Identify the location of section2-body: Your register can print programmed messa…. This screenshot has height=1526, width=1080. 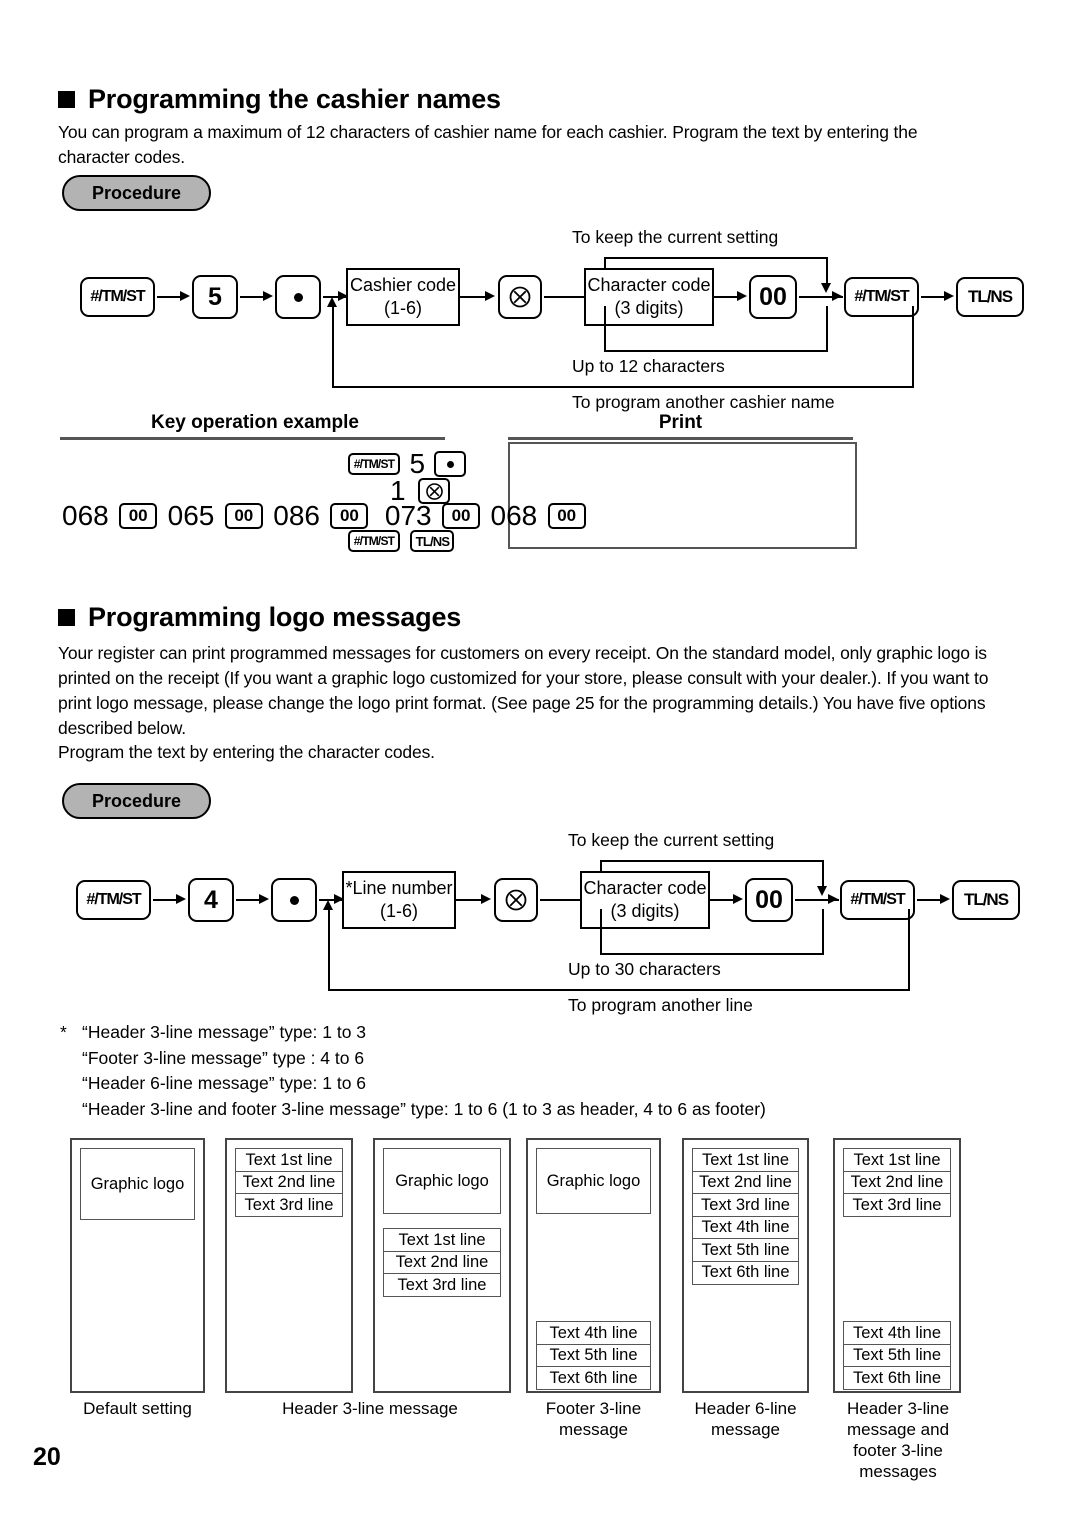
(523, 690).